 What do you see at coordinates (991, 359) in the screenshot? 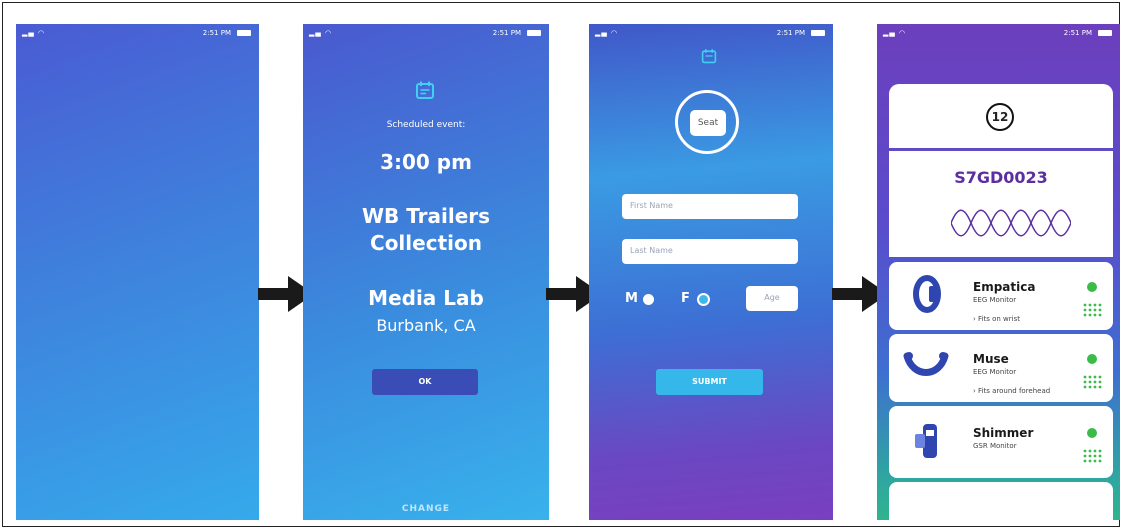
I see `device-name: Muse` at bounding box center [991, 359].